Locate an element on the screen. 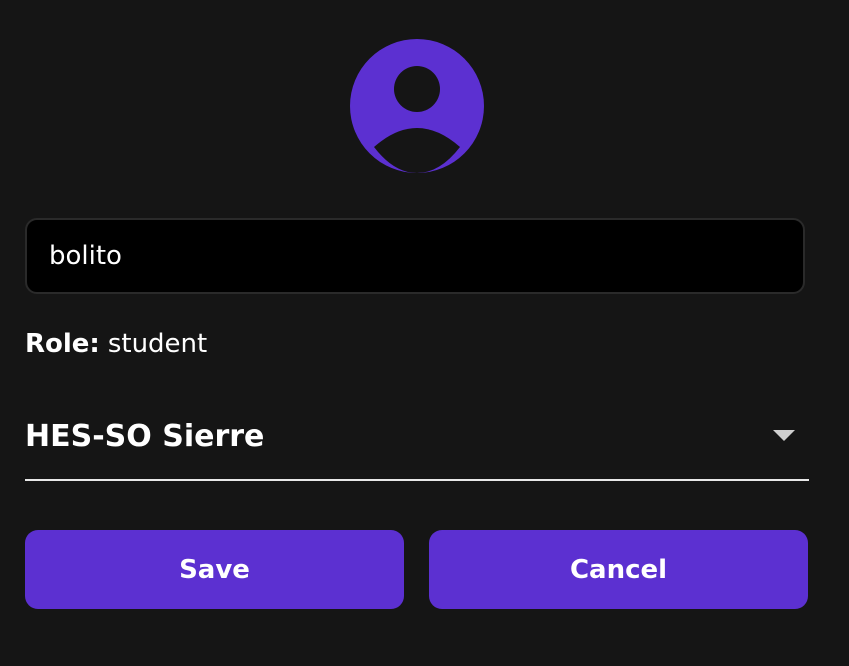  school-select-value: HES-SO Sierre is located at coordinates (145, 436).